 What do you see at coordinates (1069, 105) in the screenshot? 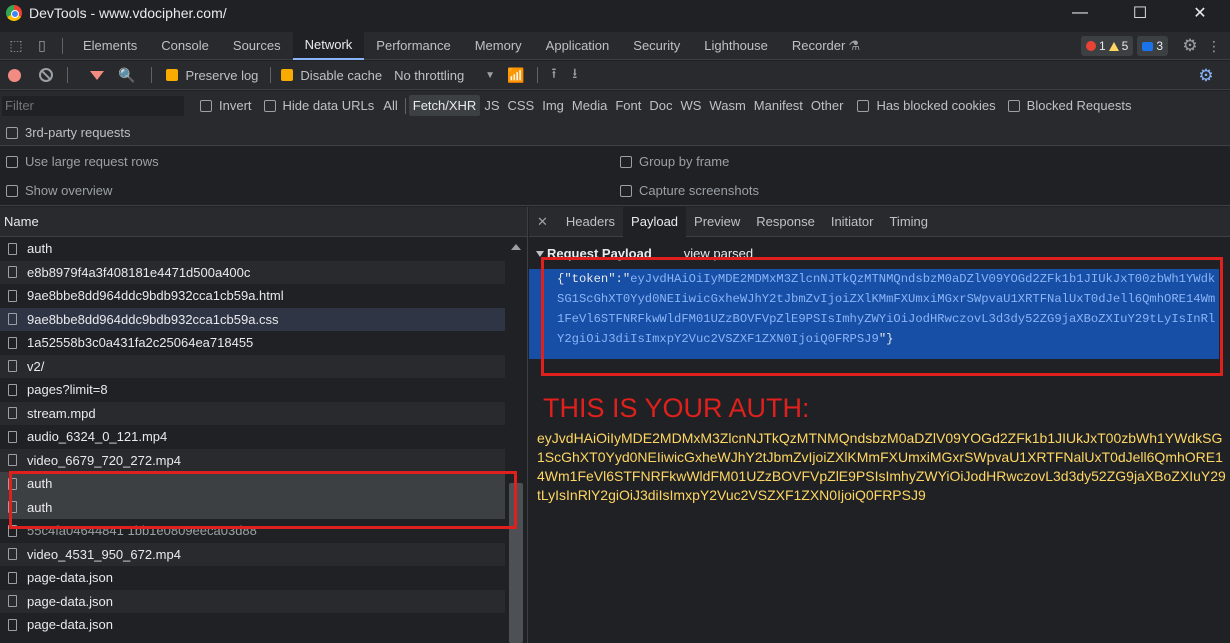
I see `blocked-requests-toggle: Blocked Requests` at bounding box center [1069, 105].